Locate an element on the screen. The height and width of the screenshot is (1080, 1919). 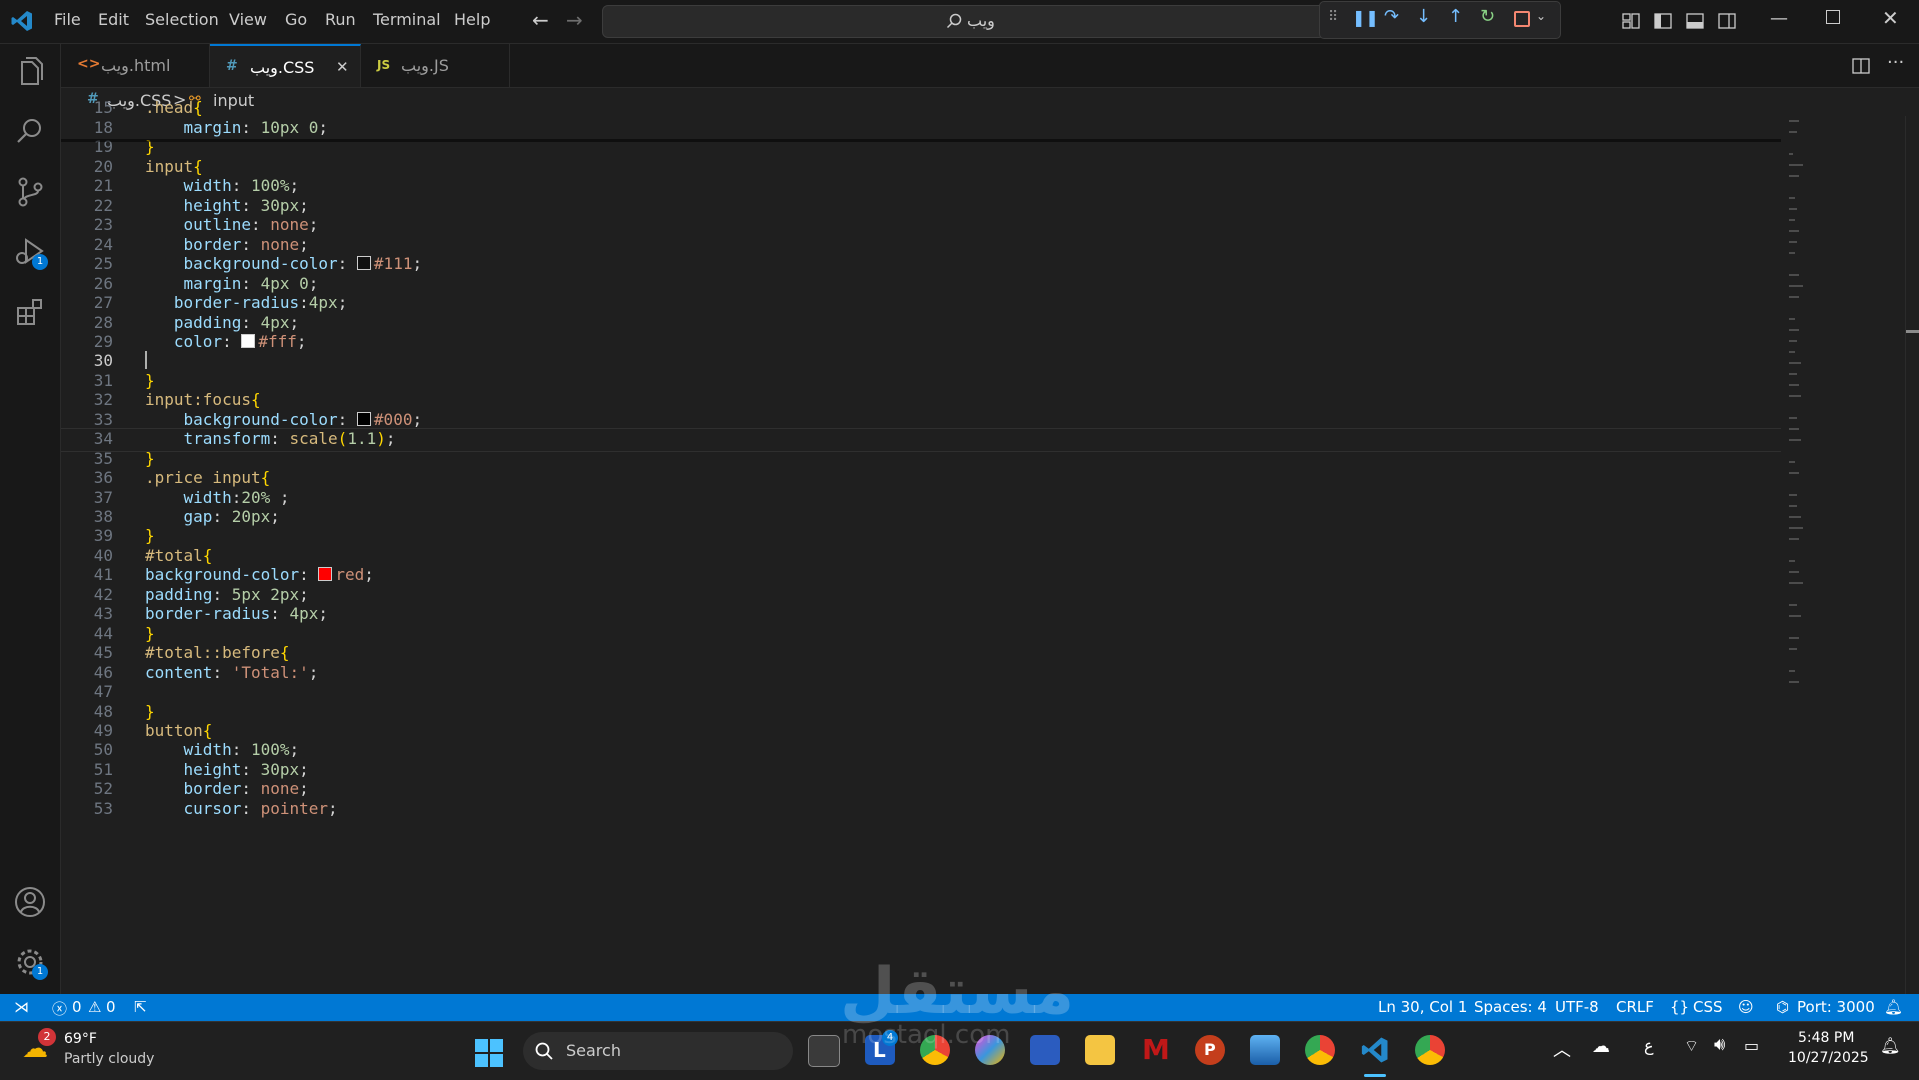
chrome-profile-icon is located at coordinates (1320, 1050).